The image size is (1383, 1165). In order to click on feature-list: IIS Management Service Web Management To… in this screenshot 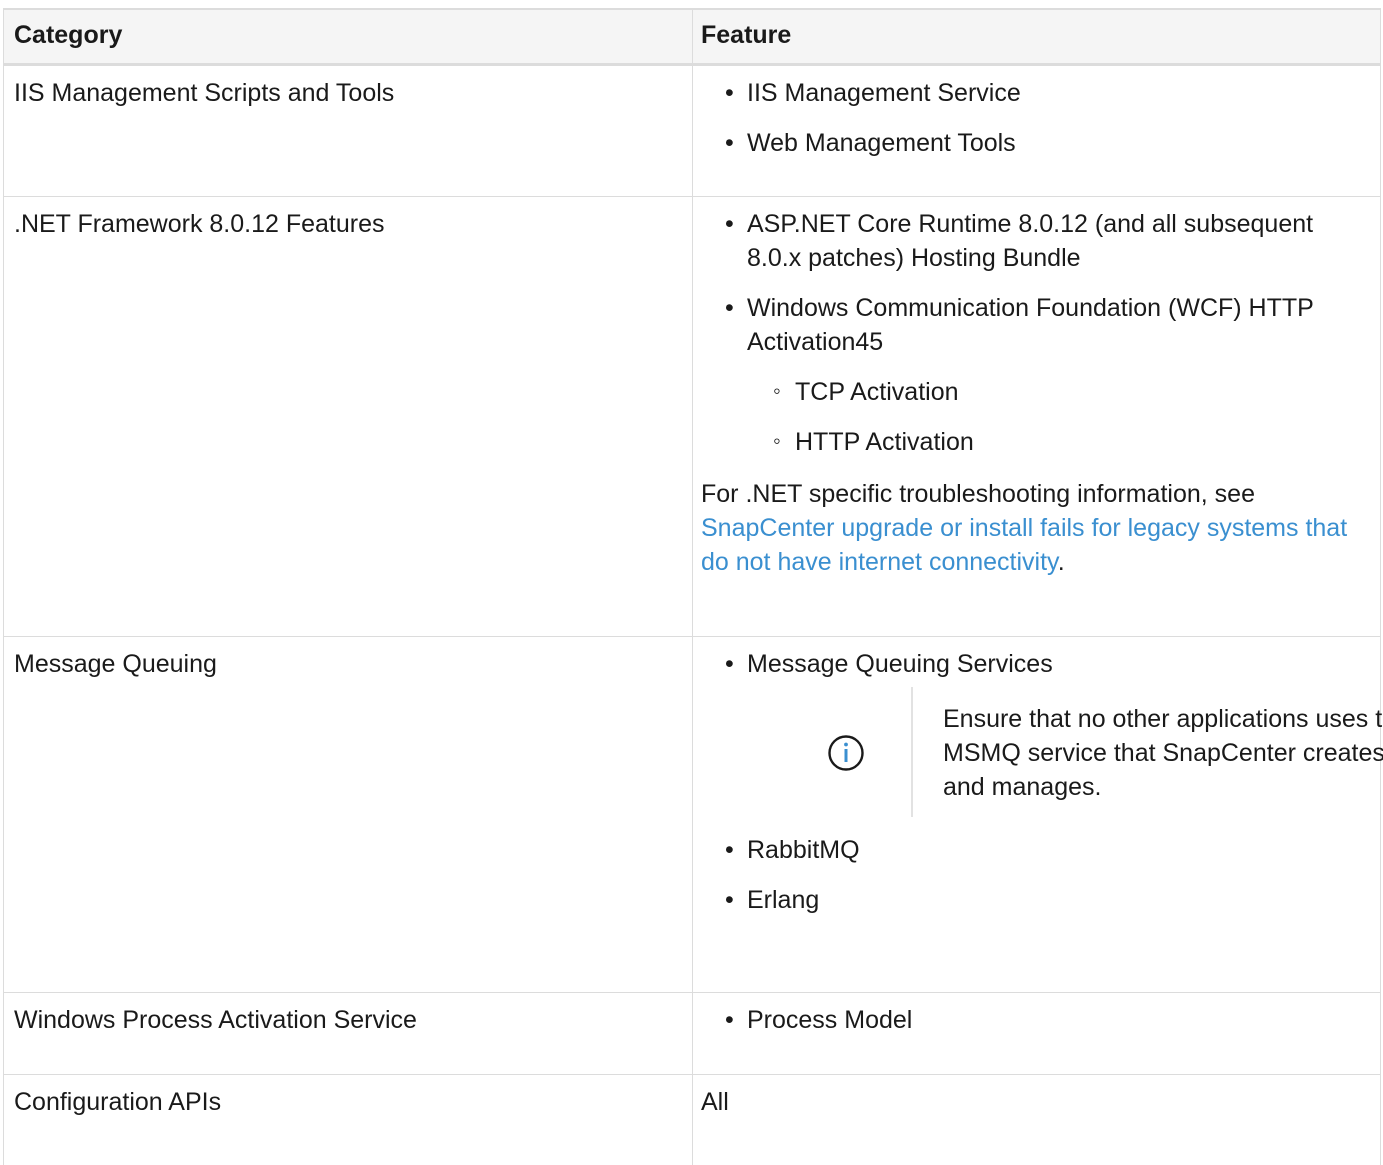, I will do `click(1035, 118)`.